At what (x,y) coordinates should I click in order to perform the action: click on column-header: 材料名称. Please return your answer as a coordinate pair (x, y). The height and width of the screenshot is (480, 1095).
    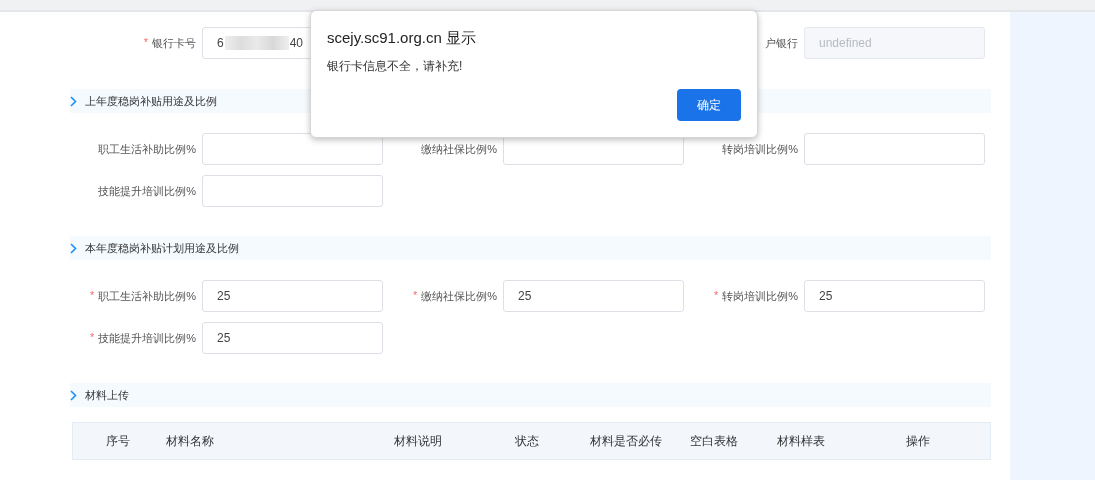
    Looking at the image, I should click on (190, 441).